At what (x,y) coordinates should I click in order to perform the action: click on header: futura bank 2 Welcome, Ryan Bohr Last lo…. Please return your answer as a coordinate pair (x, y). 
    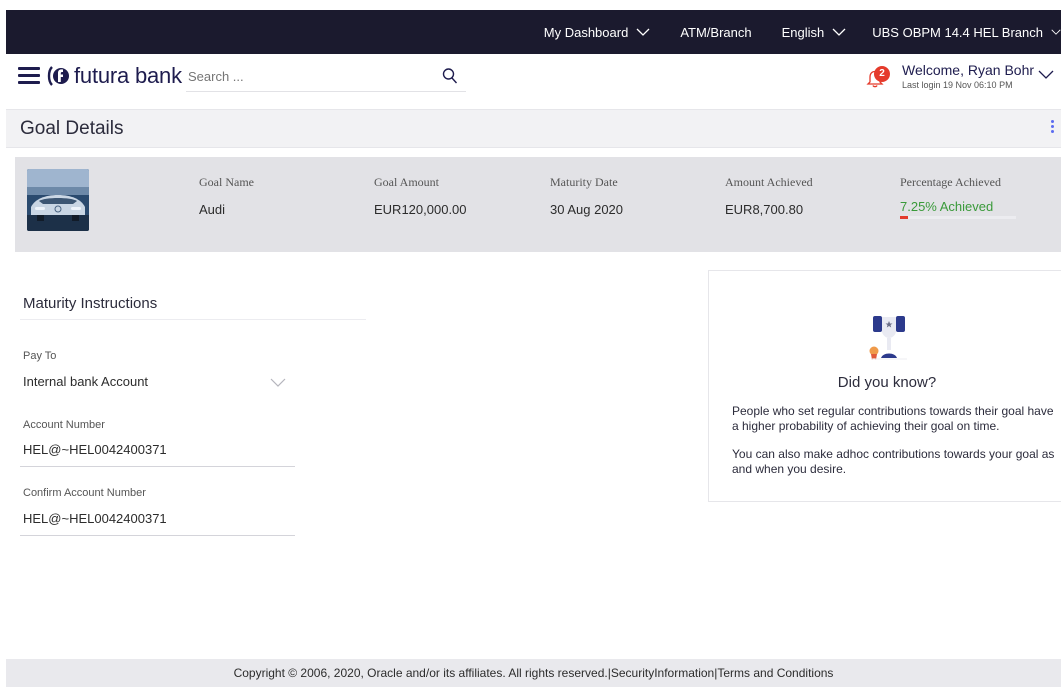
    Looking at the image, I should click on (533, 82).